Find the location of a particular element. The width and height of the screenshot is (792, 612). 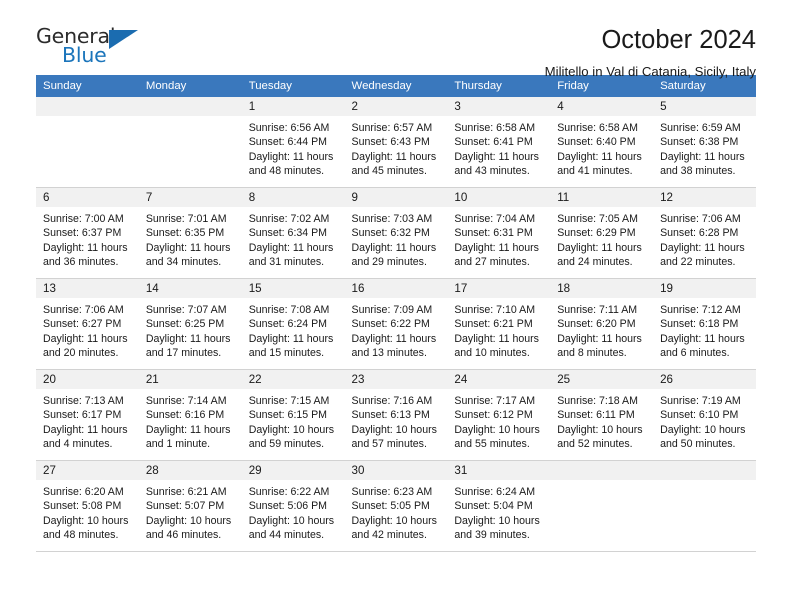

sunset-text: Sunset: 5:07 PM is located at coordinates (185, 506).